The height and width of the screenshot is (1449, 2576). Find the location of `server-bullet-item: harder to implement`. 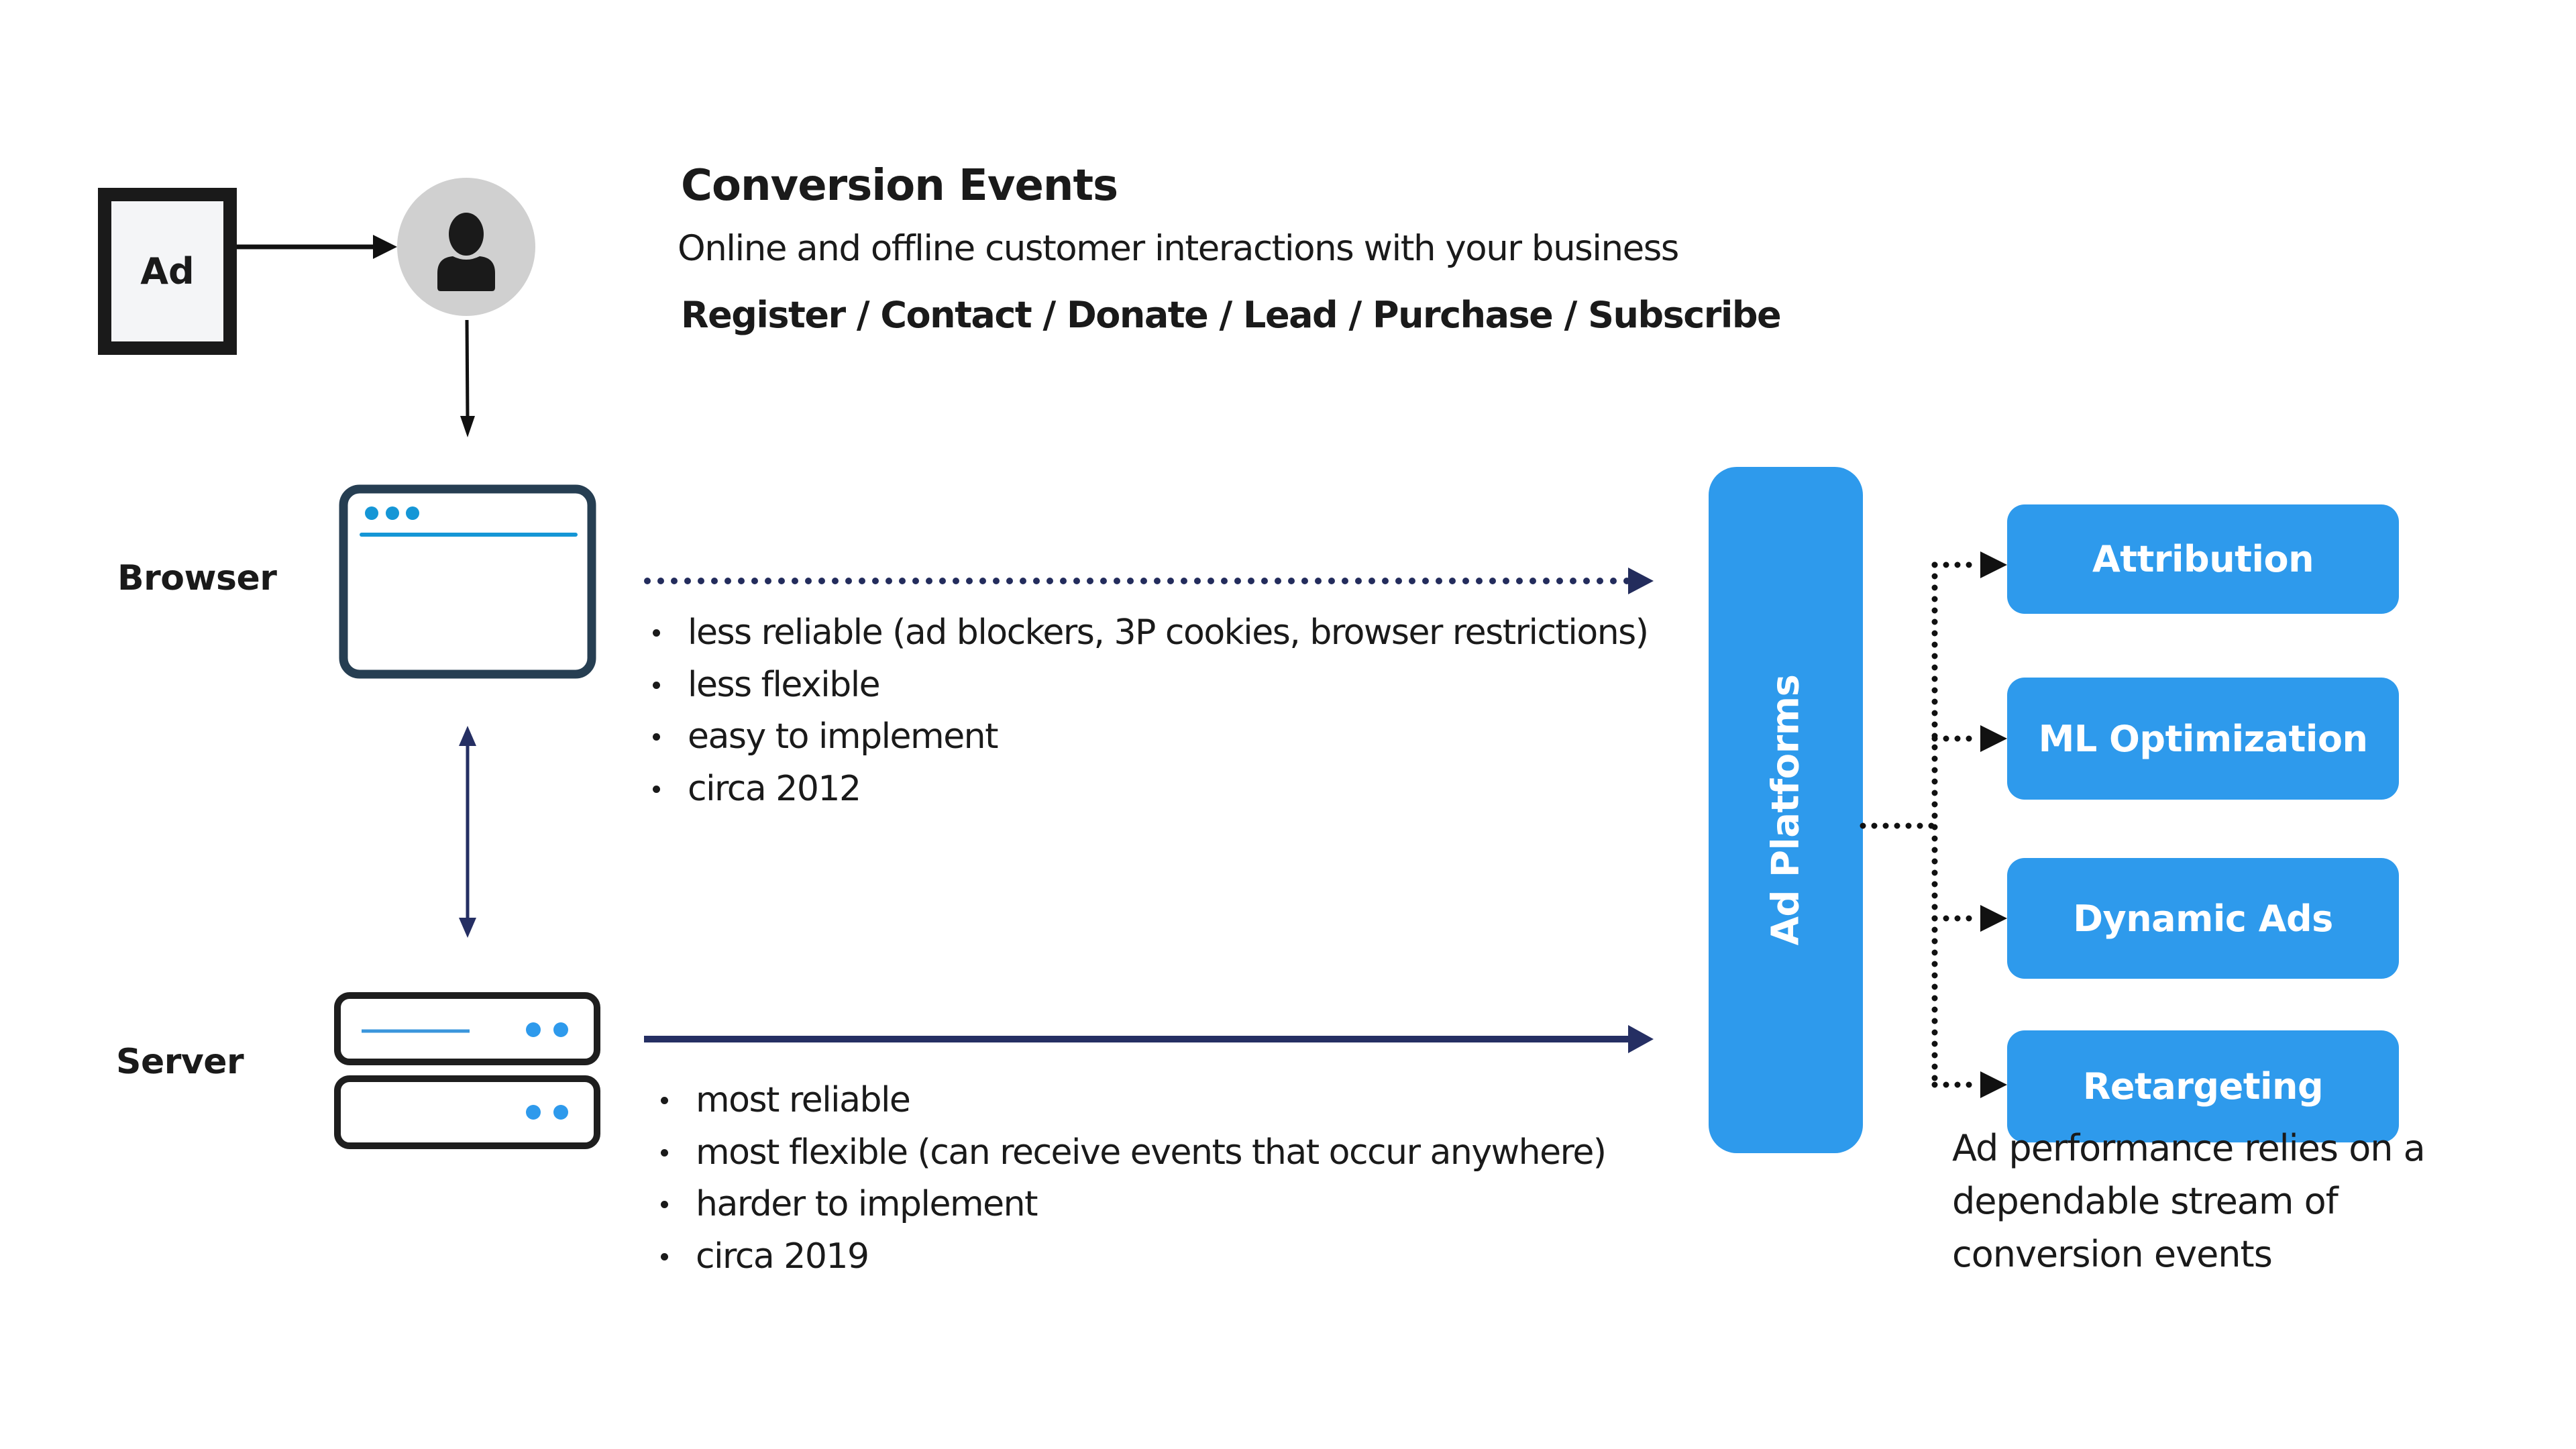

server-bullet-item: harder to implement is located at coordinates (1133, 1205).